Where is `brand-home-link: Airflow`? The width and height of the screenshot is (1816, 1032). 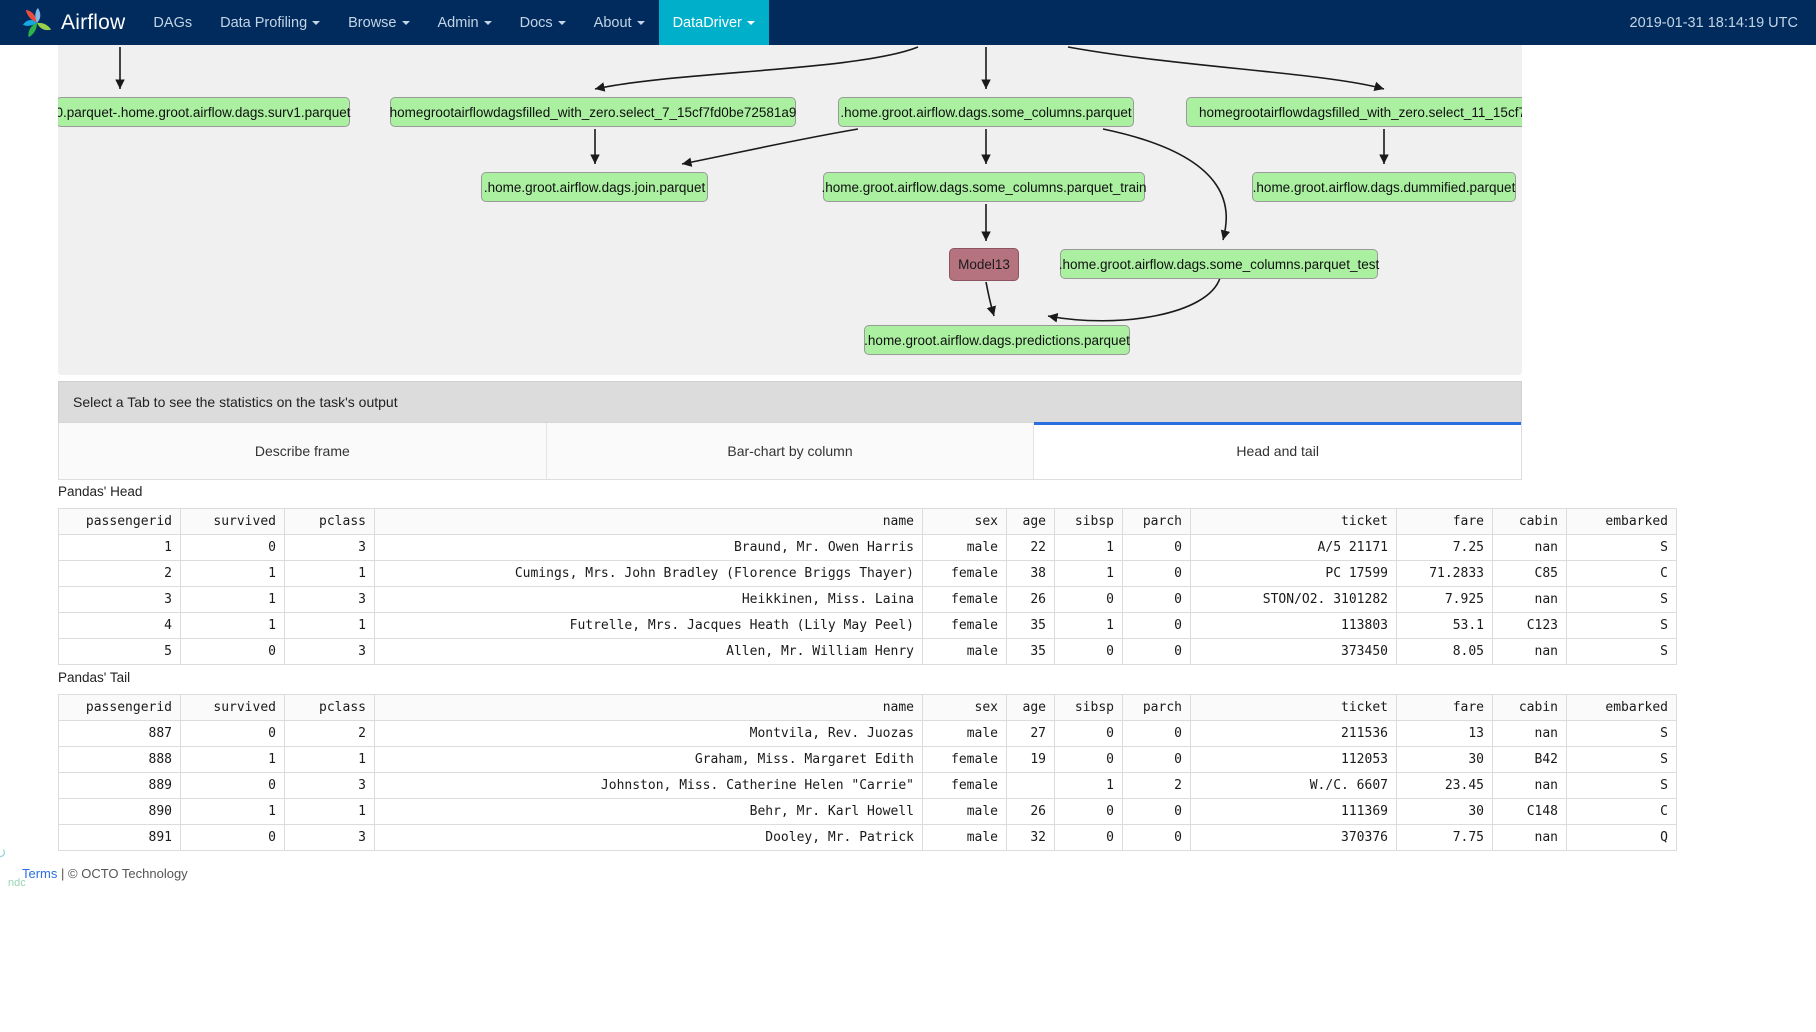 brand-home-link: Airflow is located at coordinates (69, 22).